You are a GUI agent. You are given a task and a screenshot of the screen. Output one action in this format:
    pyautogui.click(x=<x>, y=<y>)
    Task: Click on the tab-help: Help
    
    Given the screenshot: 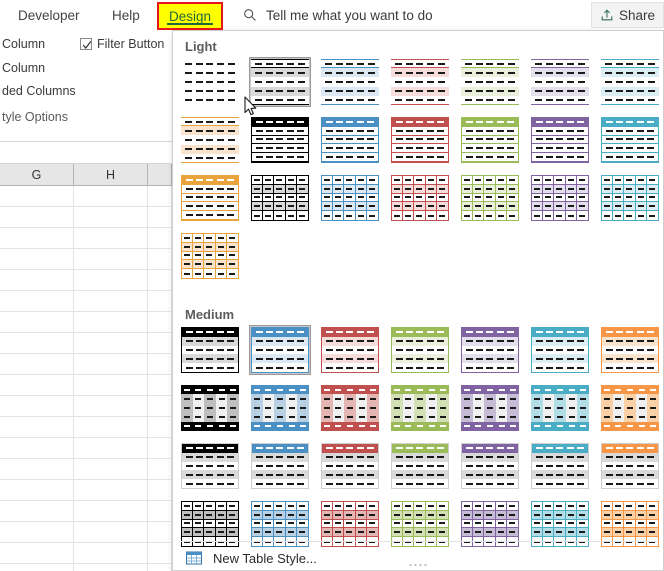 What is the action you would take?
    pyautogui.click(x=126, y=15)
    